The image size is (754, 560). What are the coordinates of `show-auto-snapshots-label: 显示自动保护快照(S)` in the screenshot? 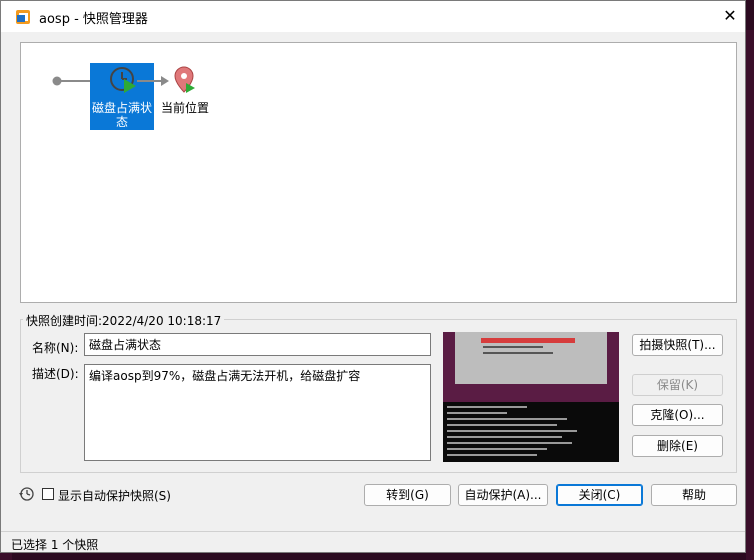 It's located at (114, 496).